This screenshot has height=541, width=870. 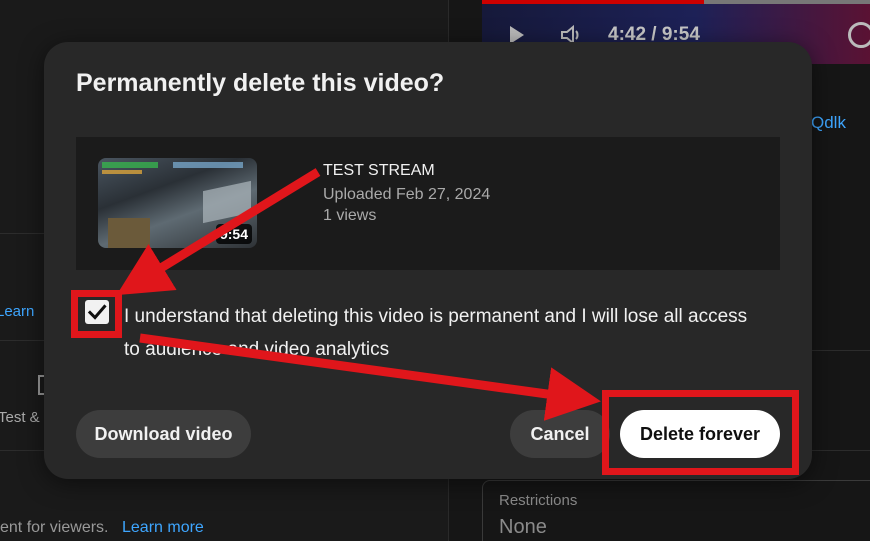 What do you see at coordinates (370, 377) in the screenshot?
I see `annotation-arrow-to-delete` at bounding box center [370, 377].